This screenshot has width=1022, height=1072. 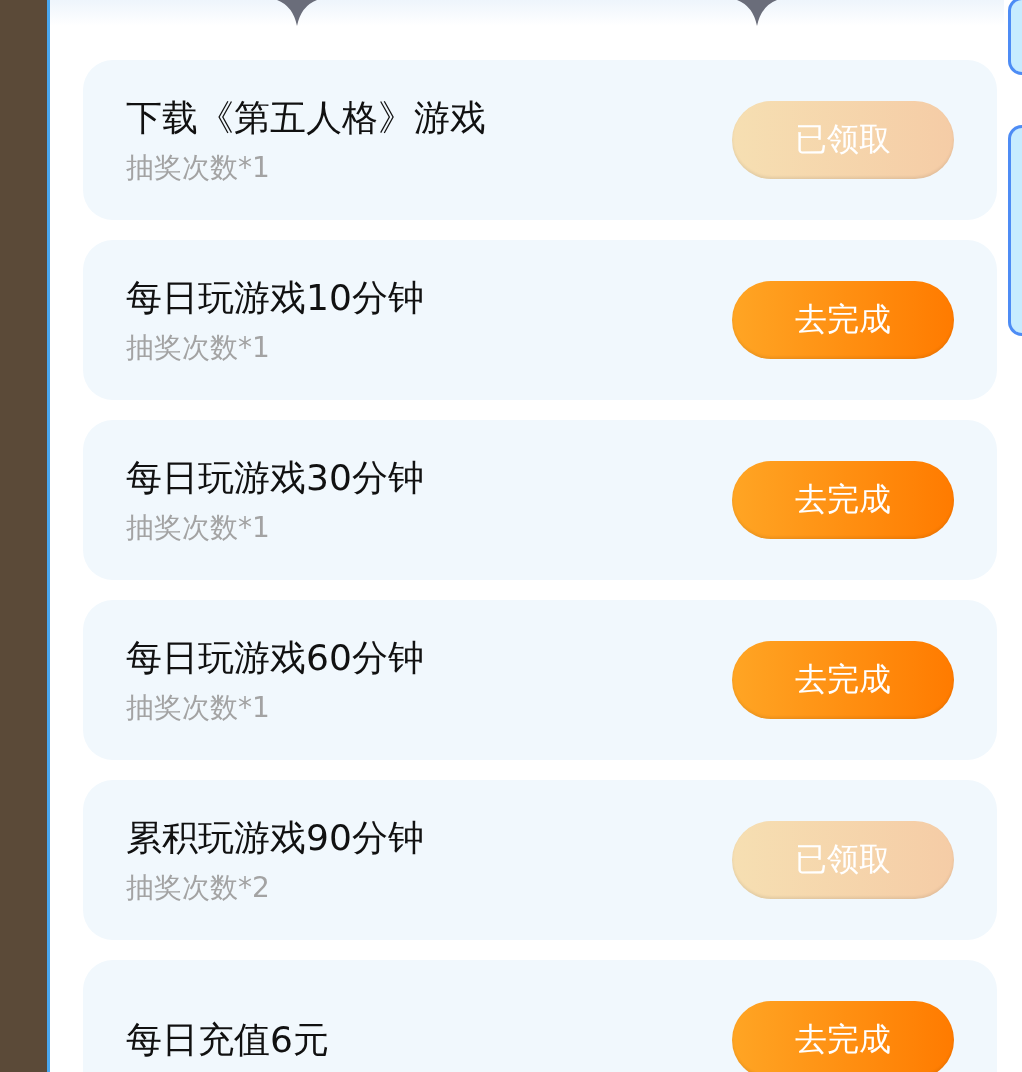 I want to click on task-title: 下载《第五人格》游戏, so click(x=306, y=117).